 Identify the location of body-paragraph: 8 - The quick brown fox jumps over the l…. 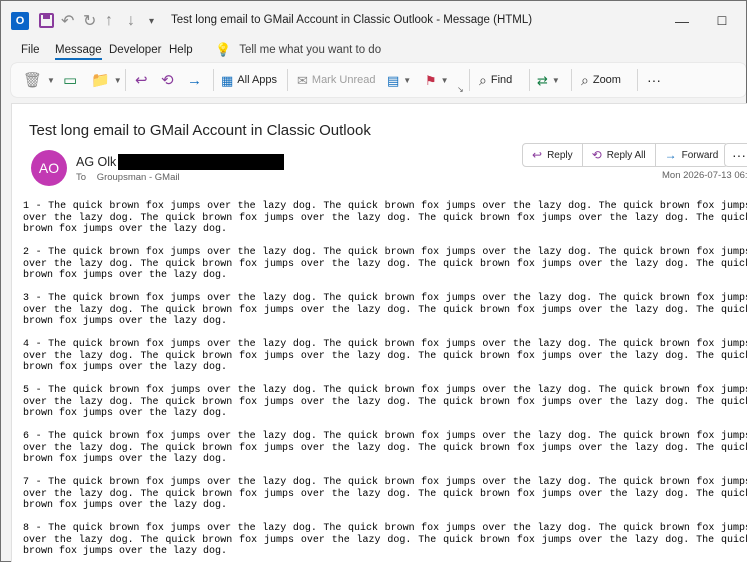
(385, 540).